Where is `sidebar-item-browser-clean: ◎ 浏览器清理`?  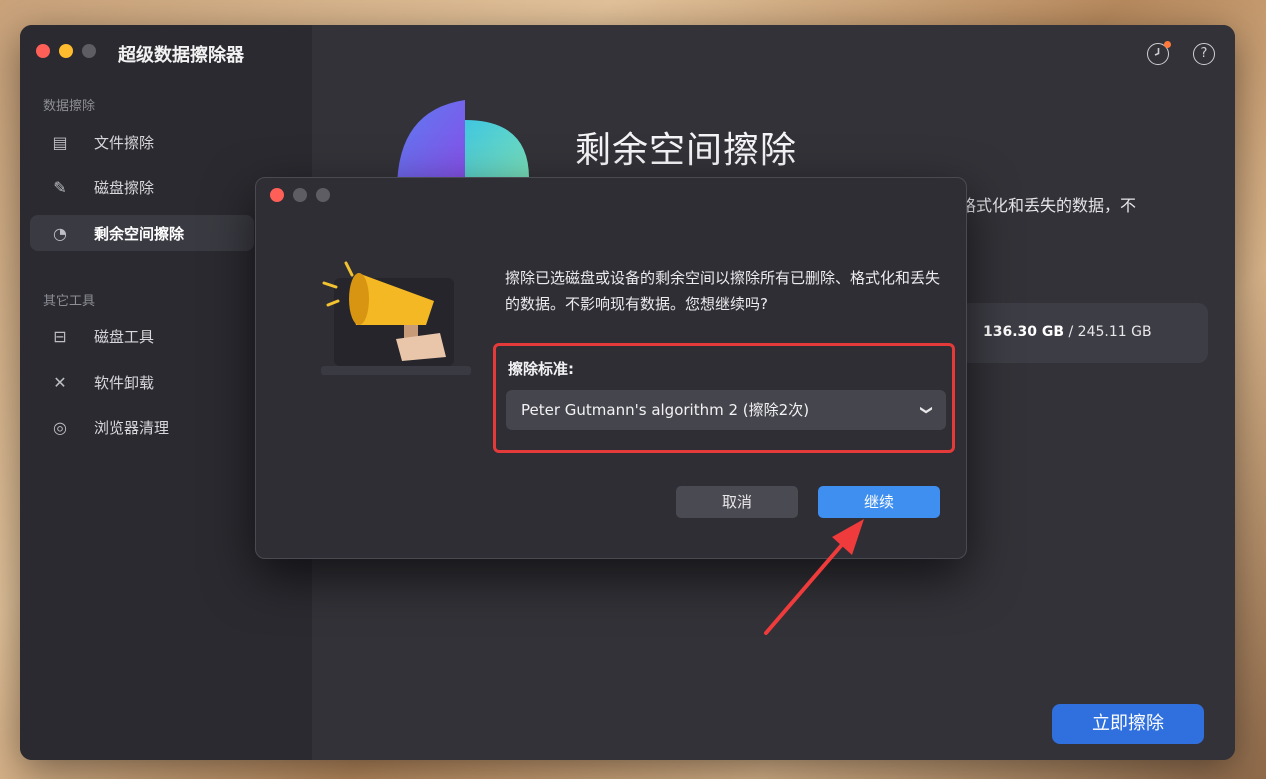
sidebar-item-browser-clean: ◎ 浏览器清理 is located at coordinates (142, 427).